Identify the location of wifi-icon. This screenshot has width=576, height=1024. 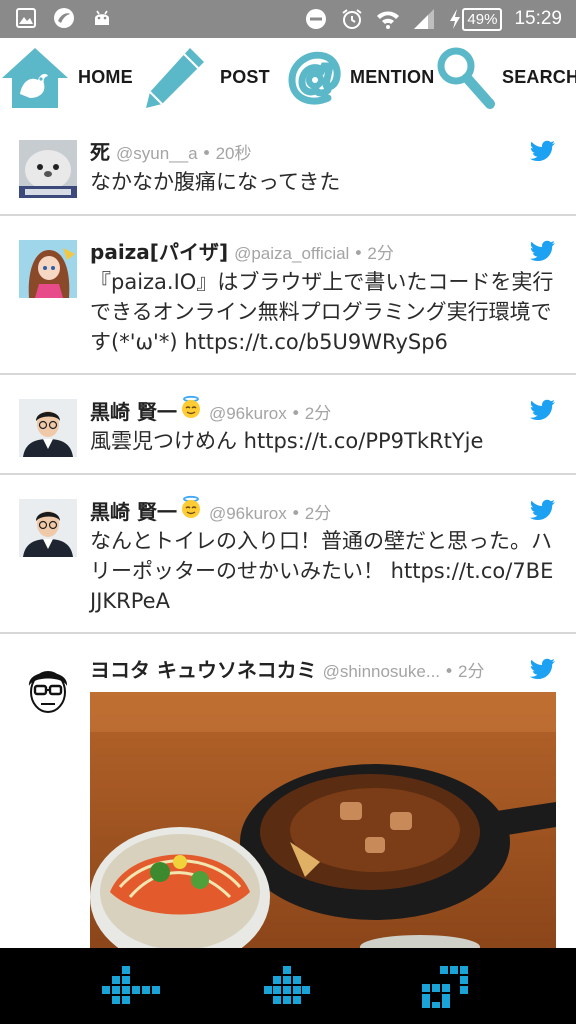
(388, 20).